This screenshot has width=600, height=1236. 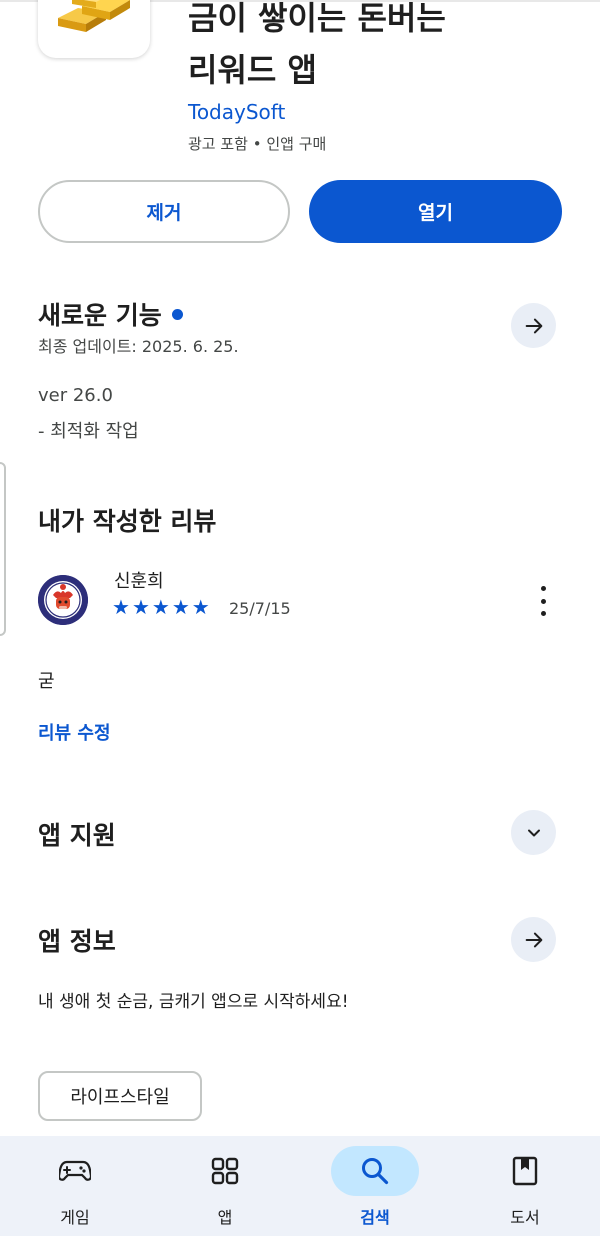 I want to click on nav-item-search: 검색, so click(x=375, y=1186).